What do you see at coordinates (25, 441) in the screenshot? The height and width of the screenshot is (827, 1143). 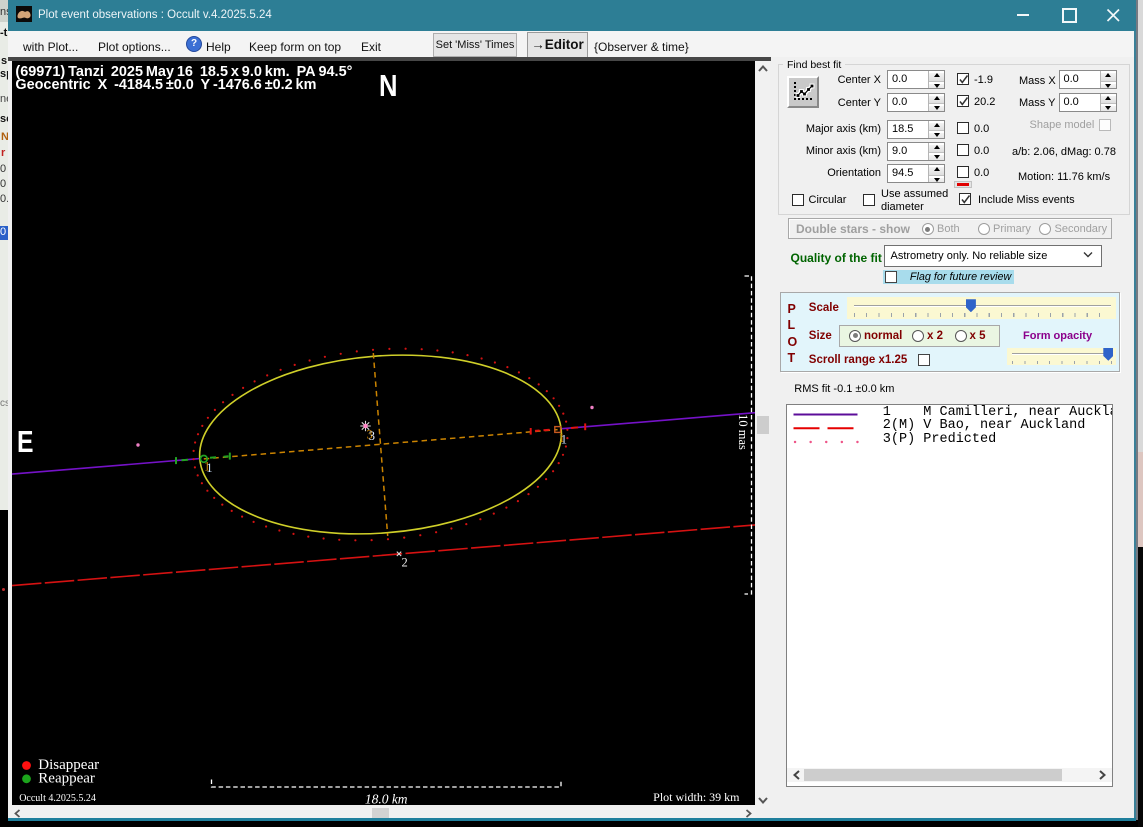 I see `svg-text: E` at bounding box center [25, 441].